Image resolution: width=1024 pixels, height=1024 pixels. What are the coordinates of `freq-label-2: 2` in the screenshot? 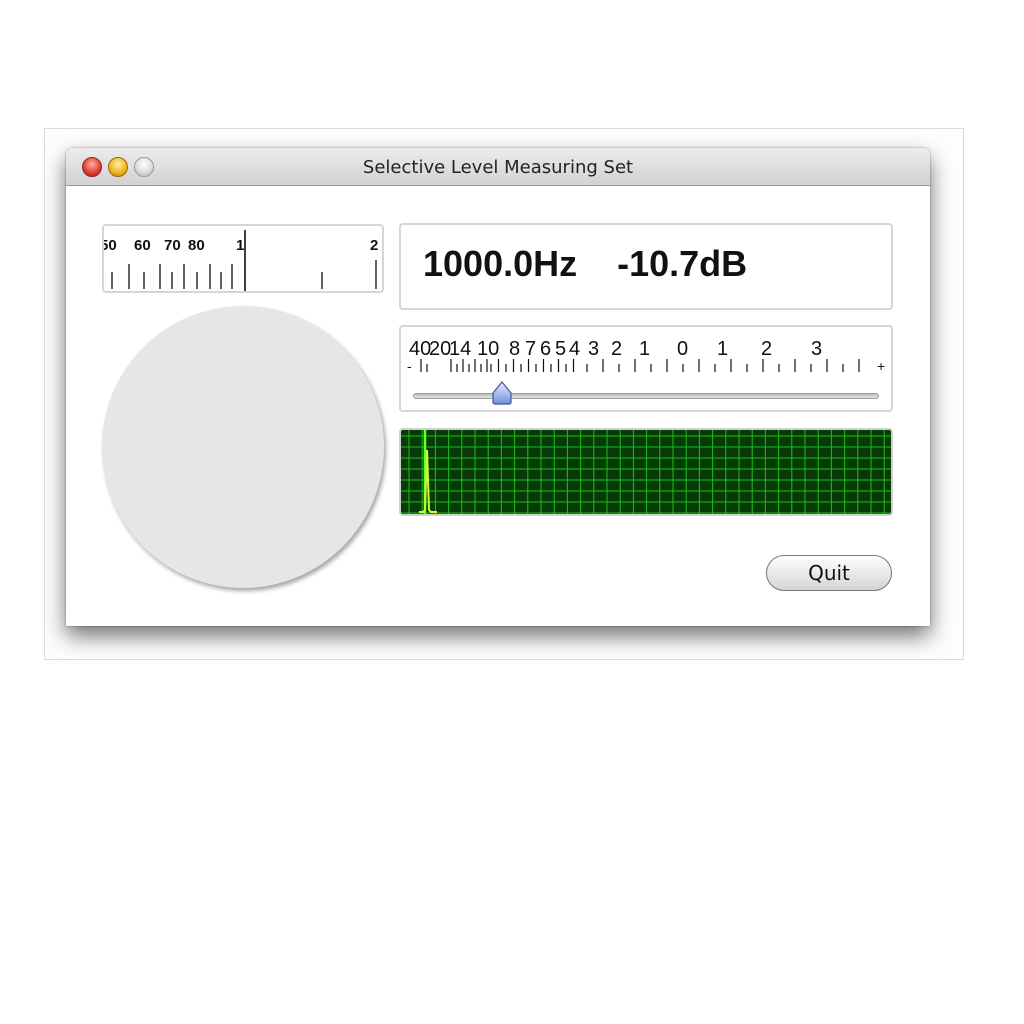 It's located at (374, 245).